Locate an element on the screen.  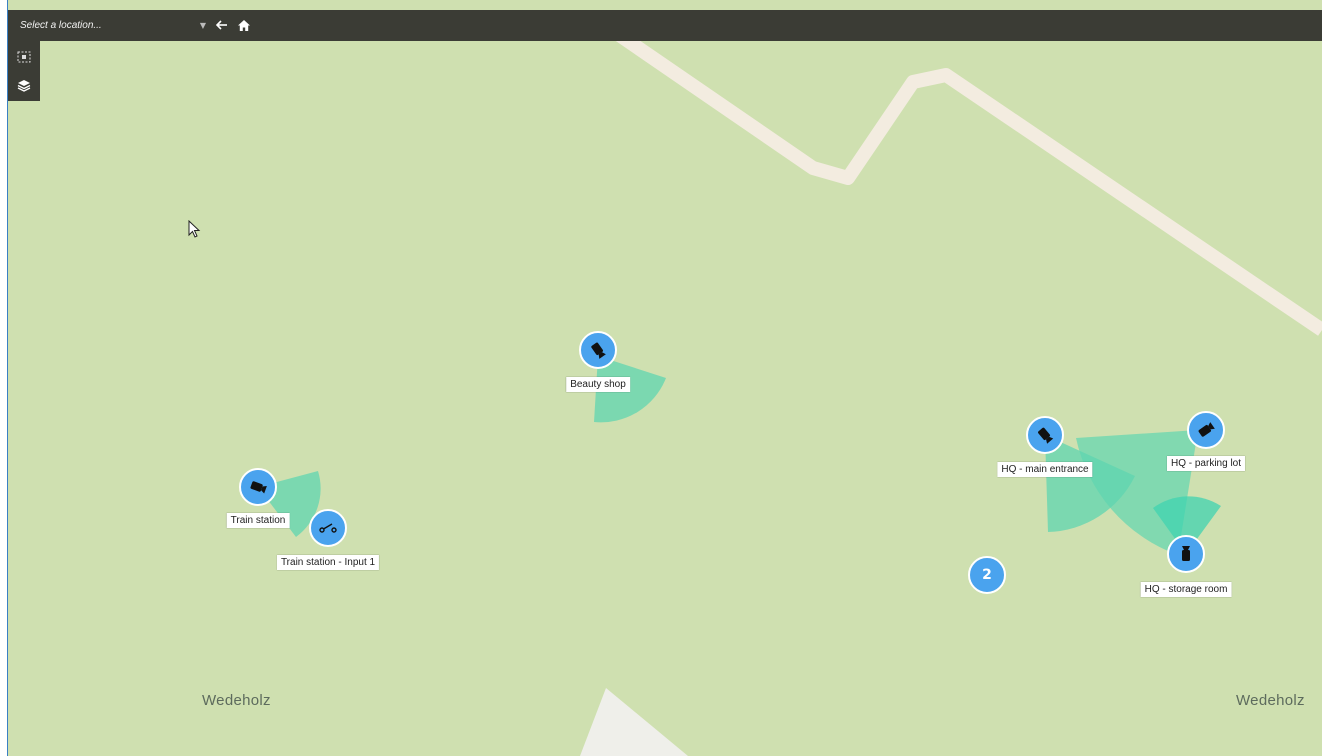
select-area-icon is located at coordinates (24, 57).